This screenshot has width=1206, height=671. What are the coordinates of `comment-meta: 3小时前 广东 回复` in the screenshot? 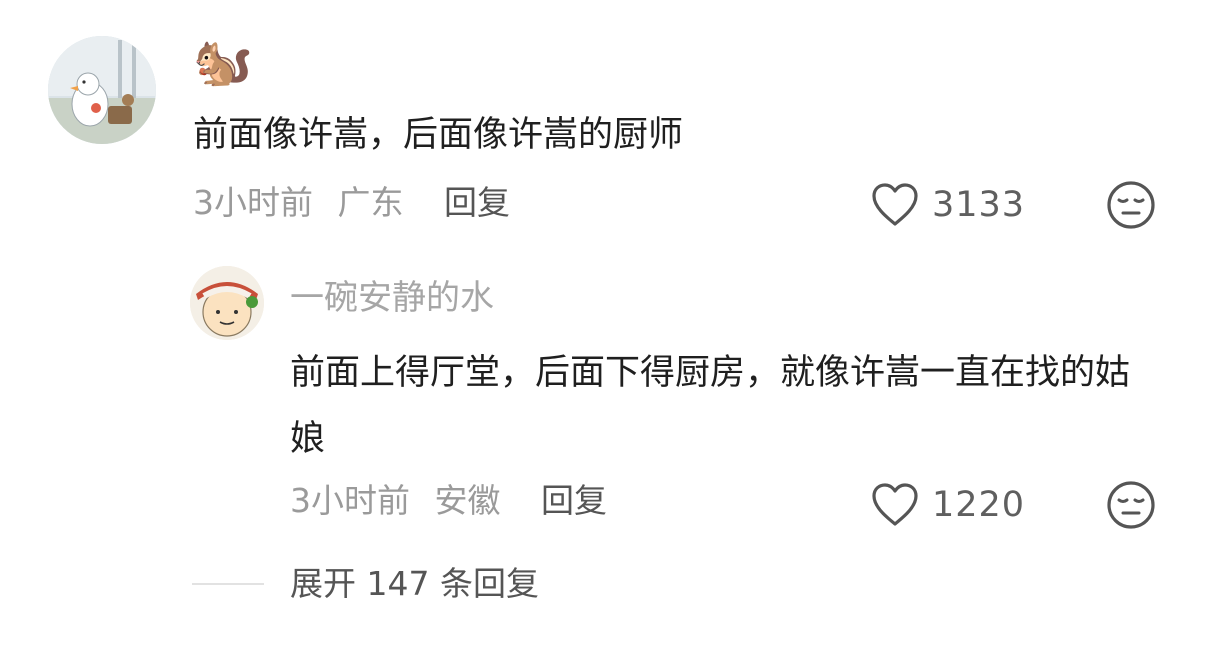 It's located at (351, 203).